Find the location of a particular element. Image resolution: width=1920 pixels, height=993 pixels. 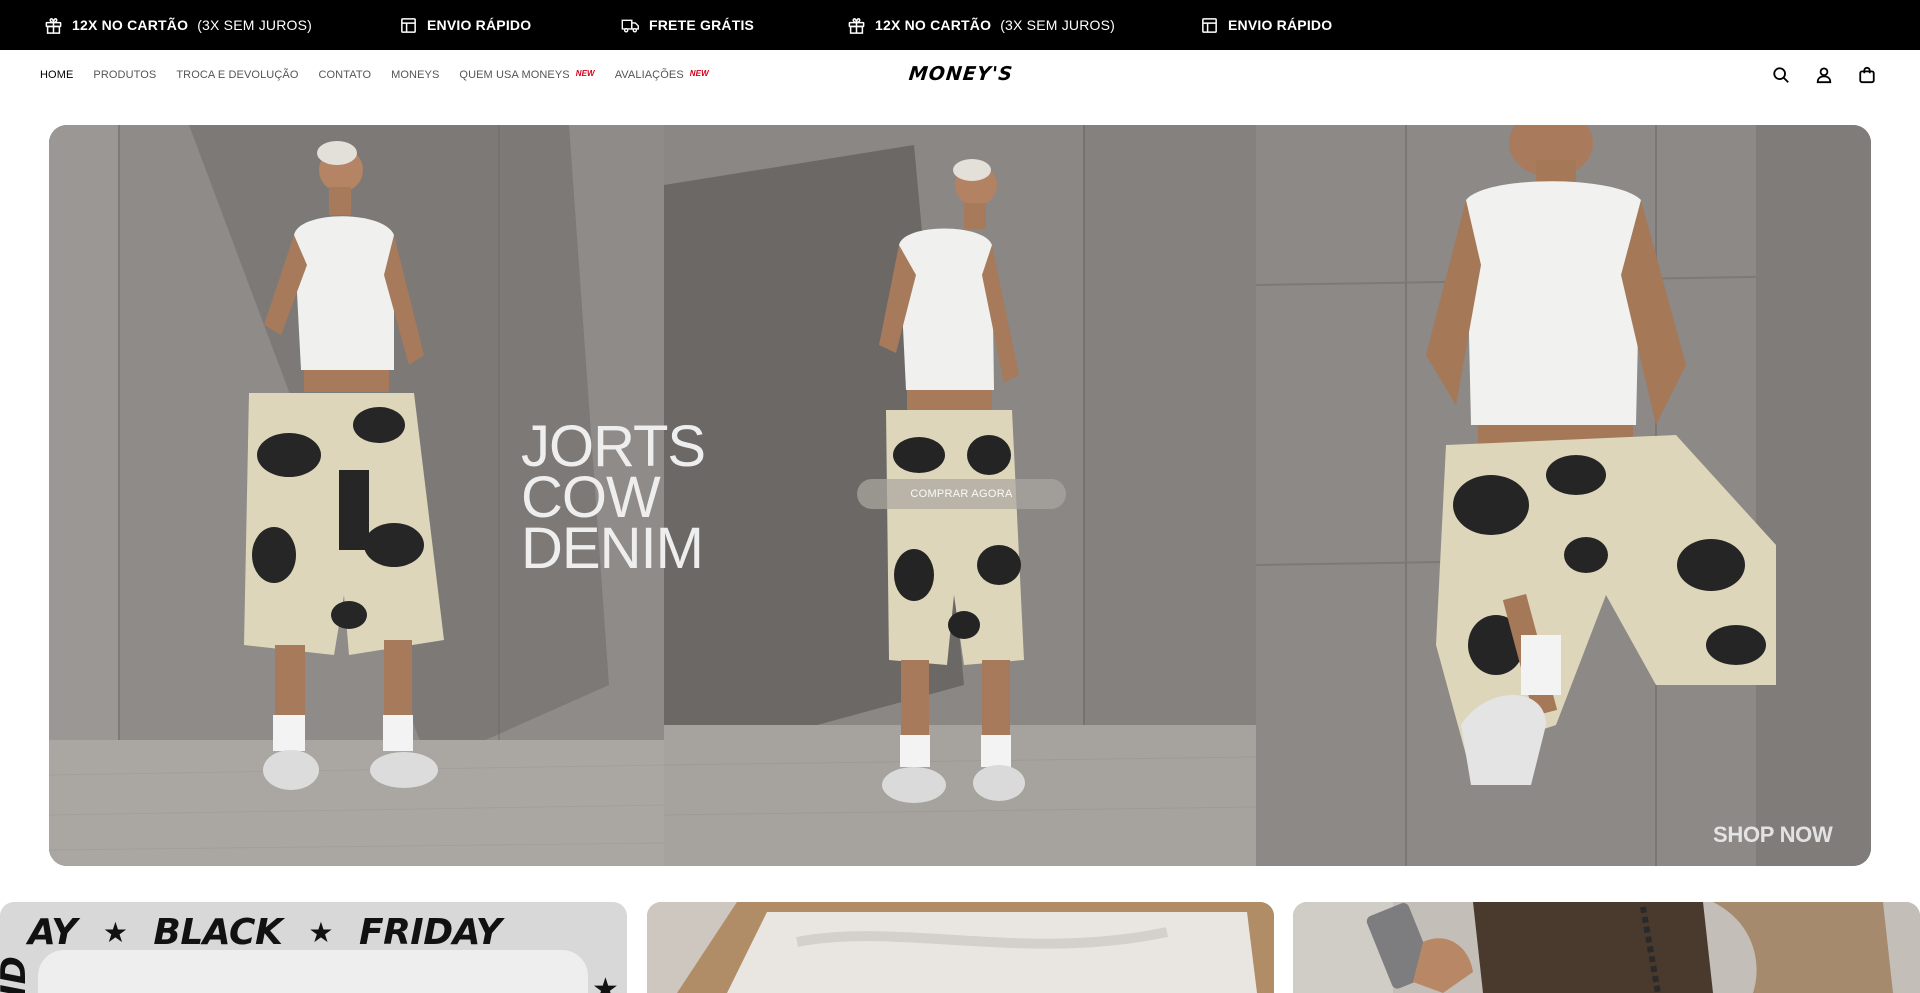

nav-item-home: HOME is located at coordinates (56, 75).